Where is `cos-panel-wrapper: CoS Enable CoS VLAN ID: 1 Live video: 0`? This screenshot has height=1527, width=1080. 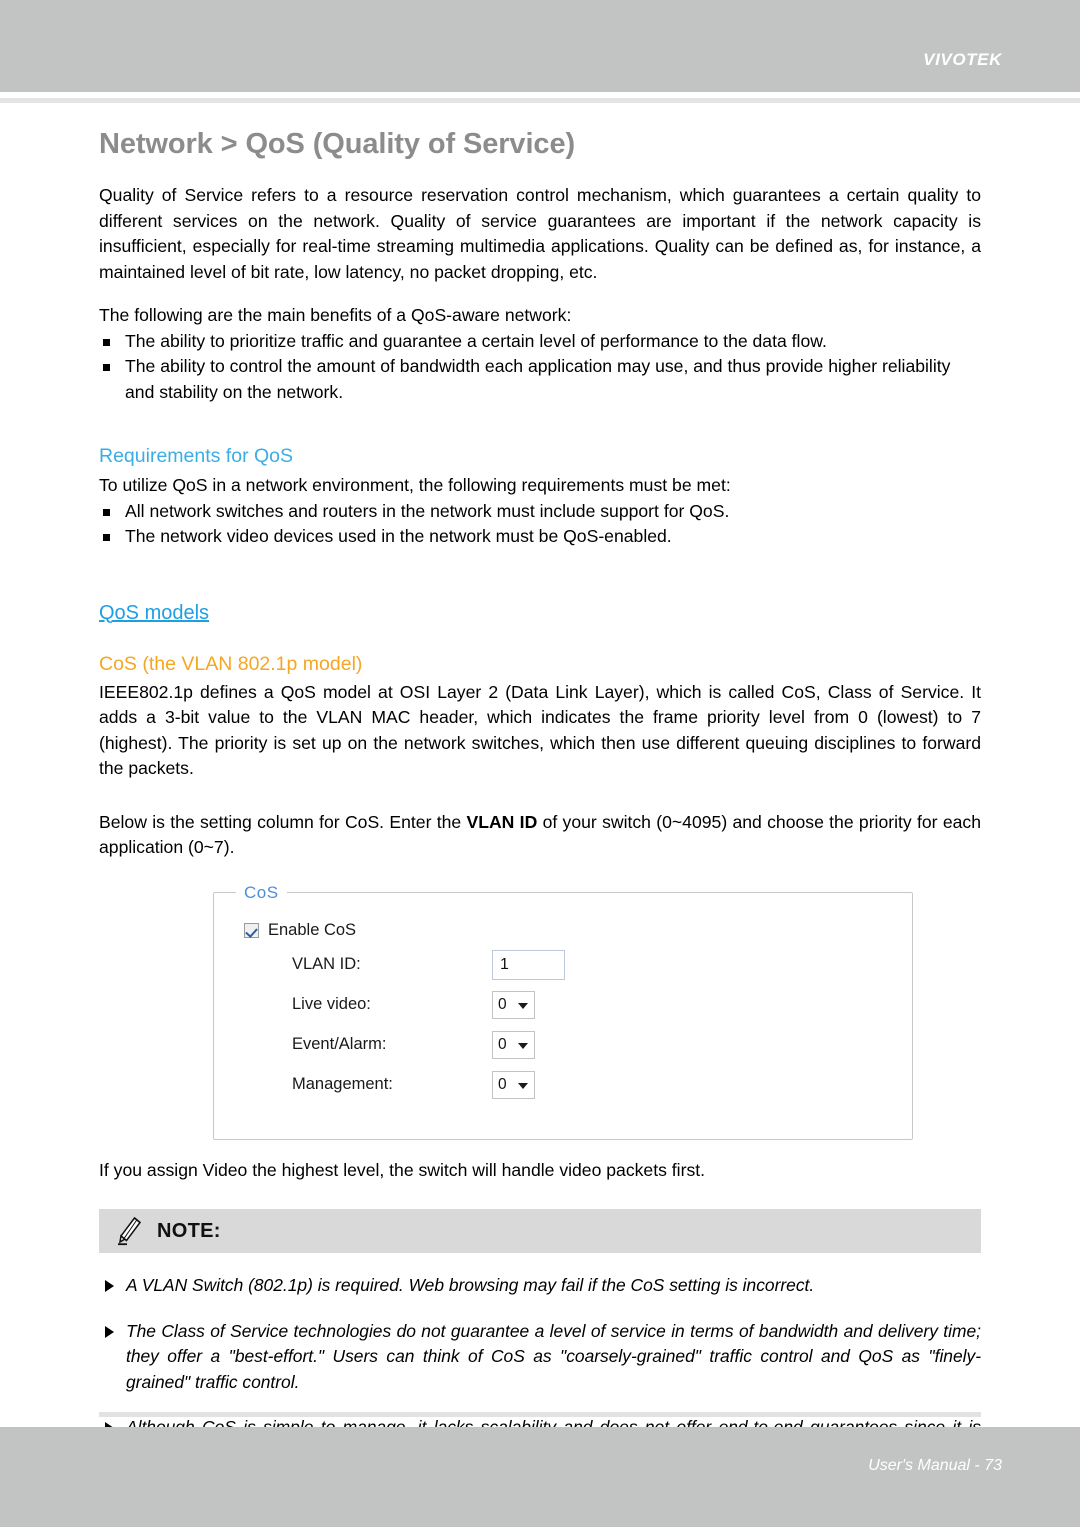
cos-panel-wrapper: CoS Enable CoS VLAN ID: 1 Live video: 0 is located at coordinates (540, 1011).